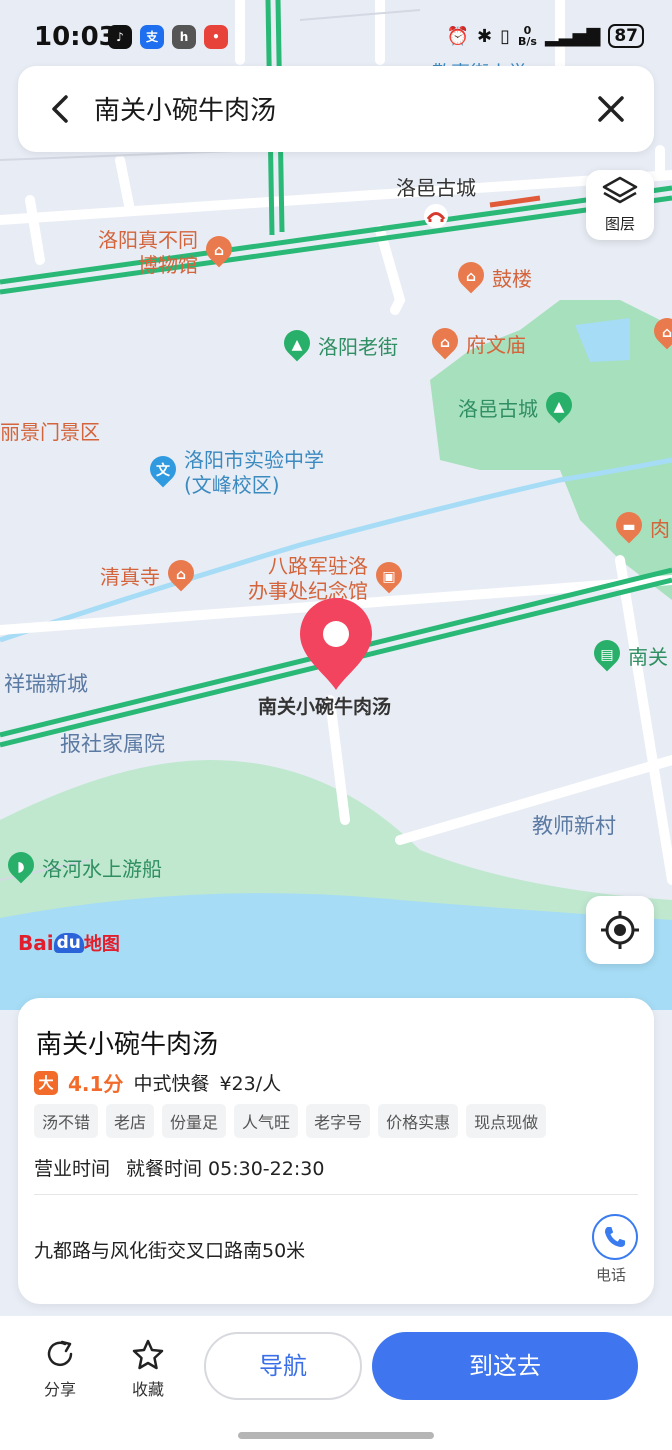 Image resolution: width=672 pixels, height=1450 pixels. Describe the element at coordinates (527, 36) in the screenshot. I see `net-speed: 0 B/s` at that location.